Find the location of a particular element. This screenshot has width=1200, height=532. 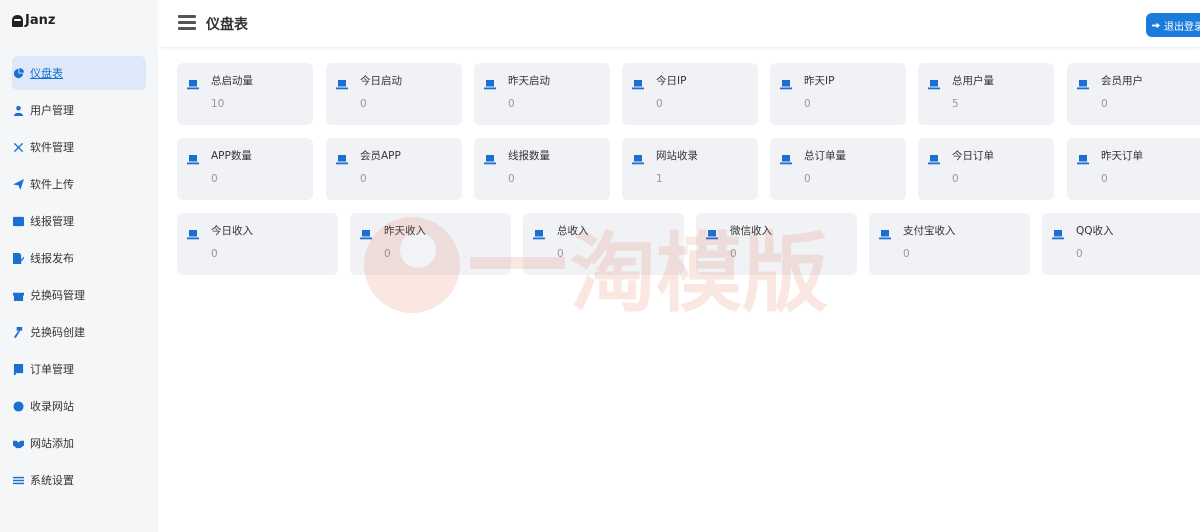

sidebar-item-label: 收录网站 is located at coordinates (52, 406).